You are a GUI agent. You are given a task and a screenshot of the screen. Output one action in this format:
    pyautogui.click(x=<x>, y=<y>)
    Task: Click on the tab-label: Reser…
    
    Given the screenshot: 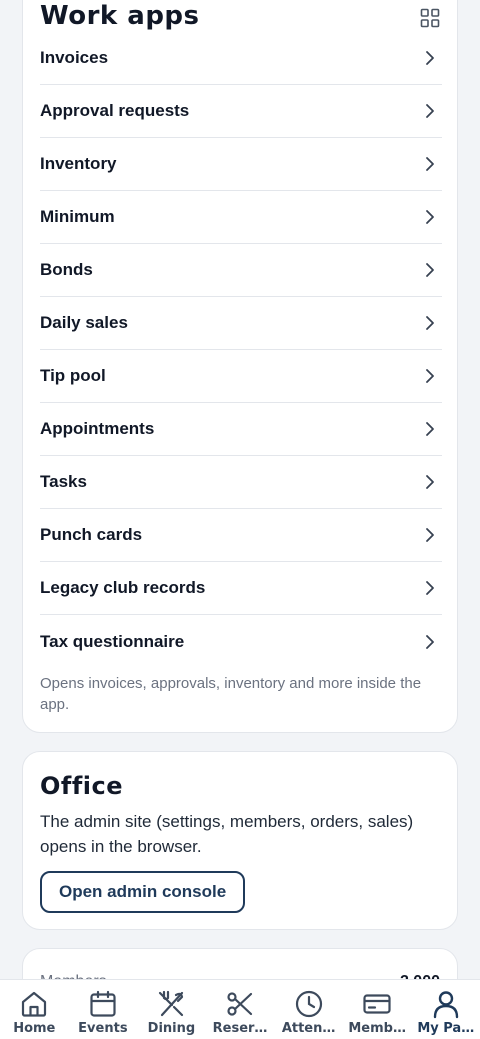 What is the action you would take?
    pyautogui.click(x=240, y=1028)
    